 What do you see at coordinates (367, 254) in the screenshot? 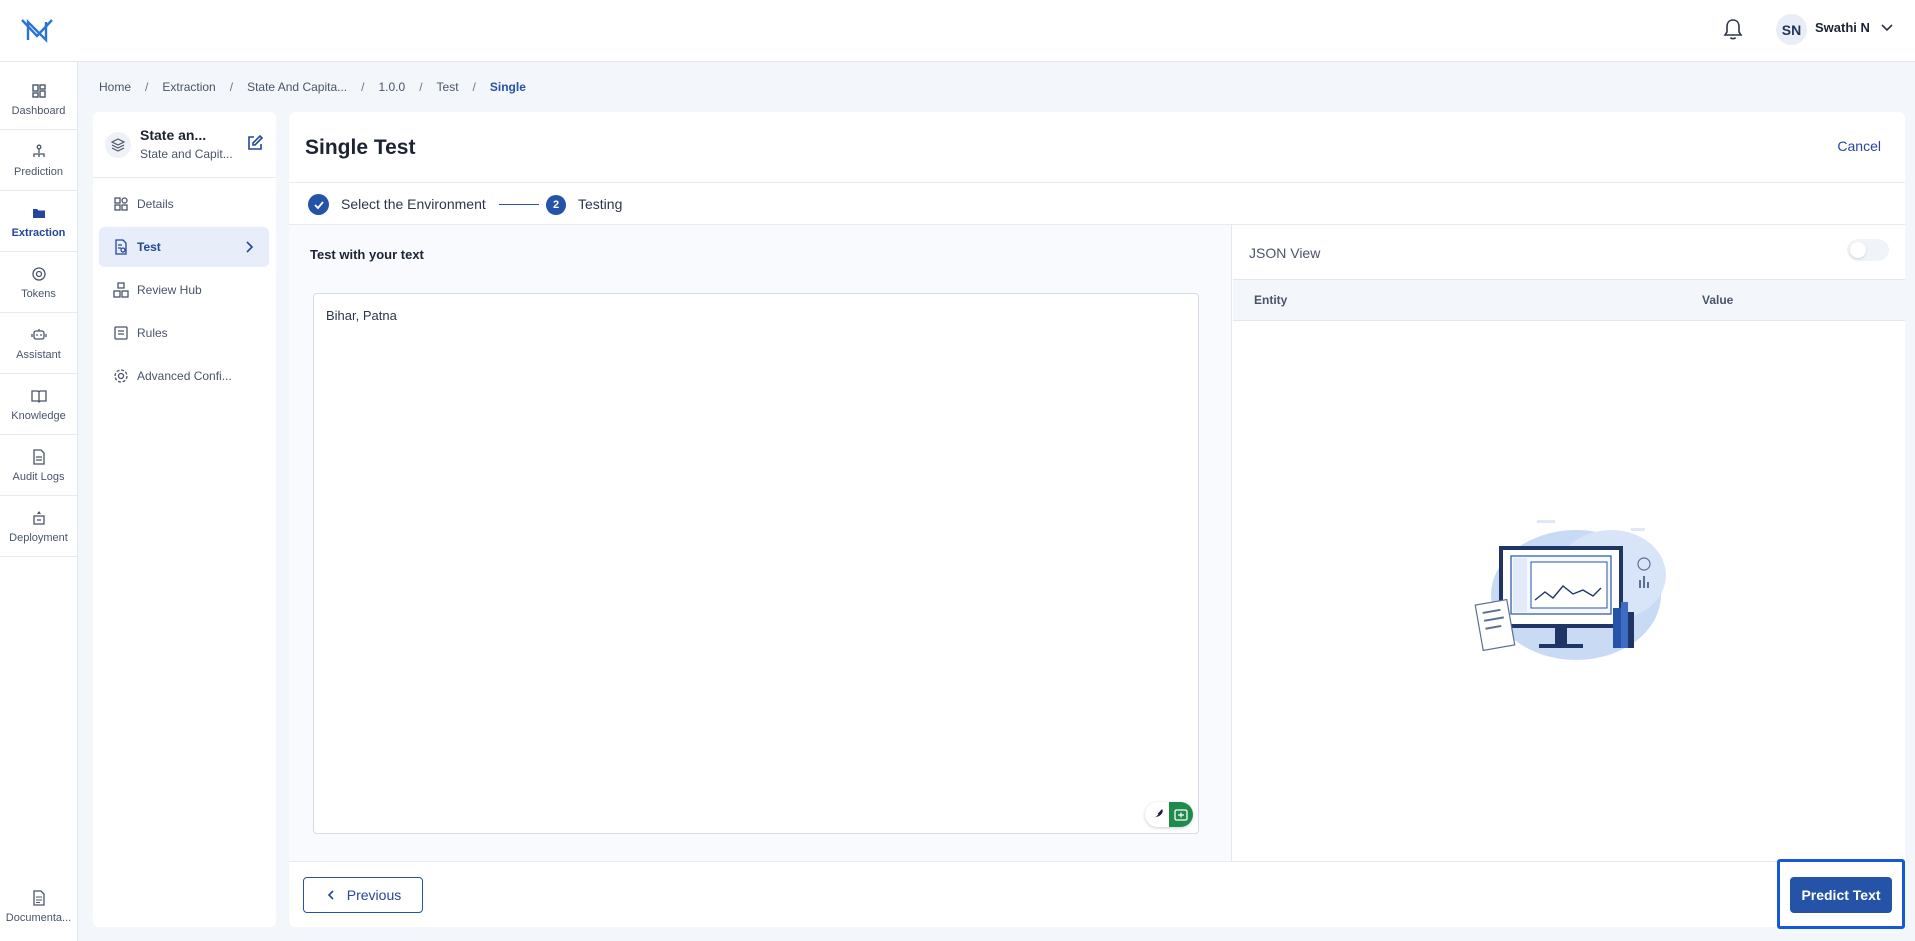
I see `input-label: Test with your text` at bounding box center [367, 254].